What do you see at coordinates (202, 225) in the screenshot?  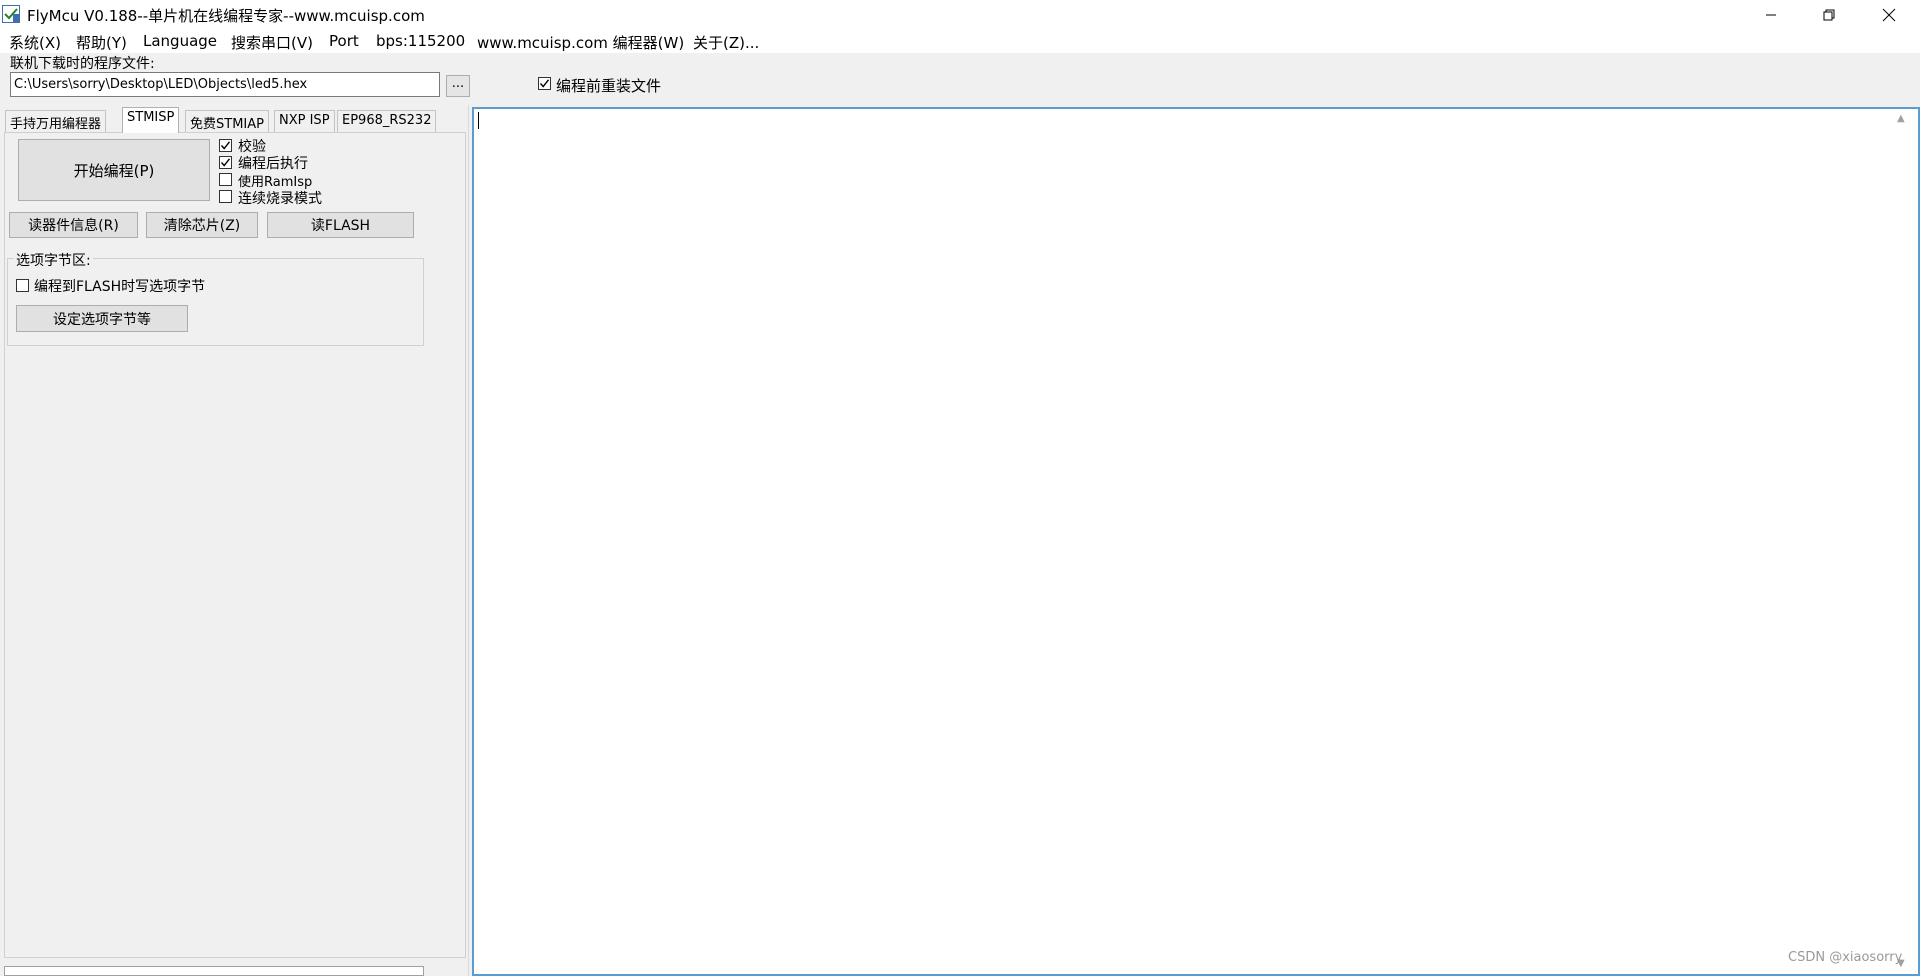 I see `erase-chip-button: 清除芯片(Z)` at bounding box center [202, 225].